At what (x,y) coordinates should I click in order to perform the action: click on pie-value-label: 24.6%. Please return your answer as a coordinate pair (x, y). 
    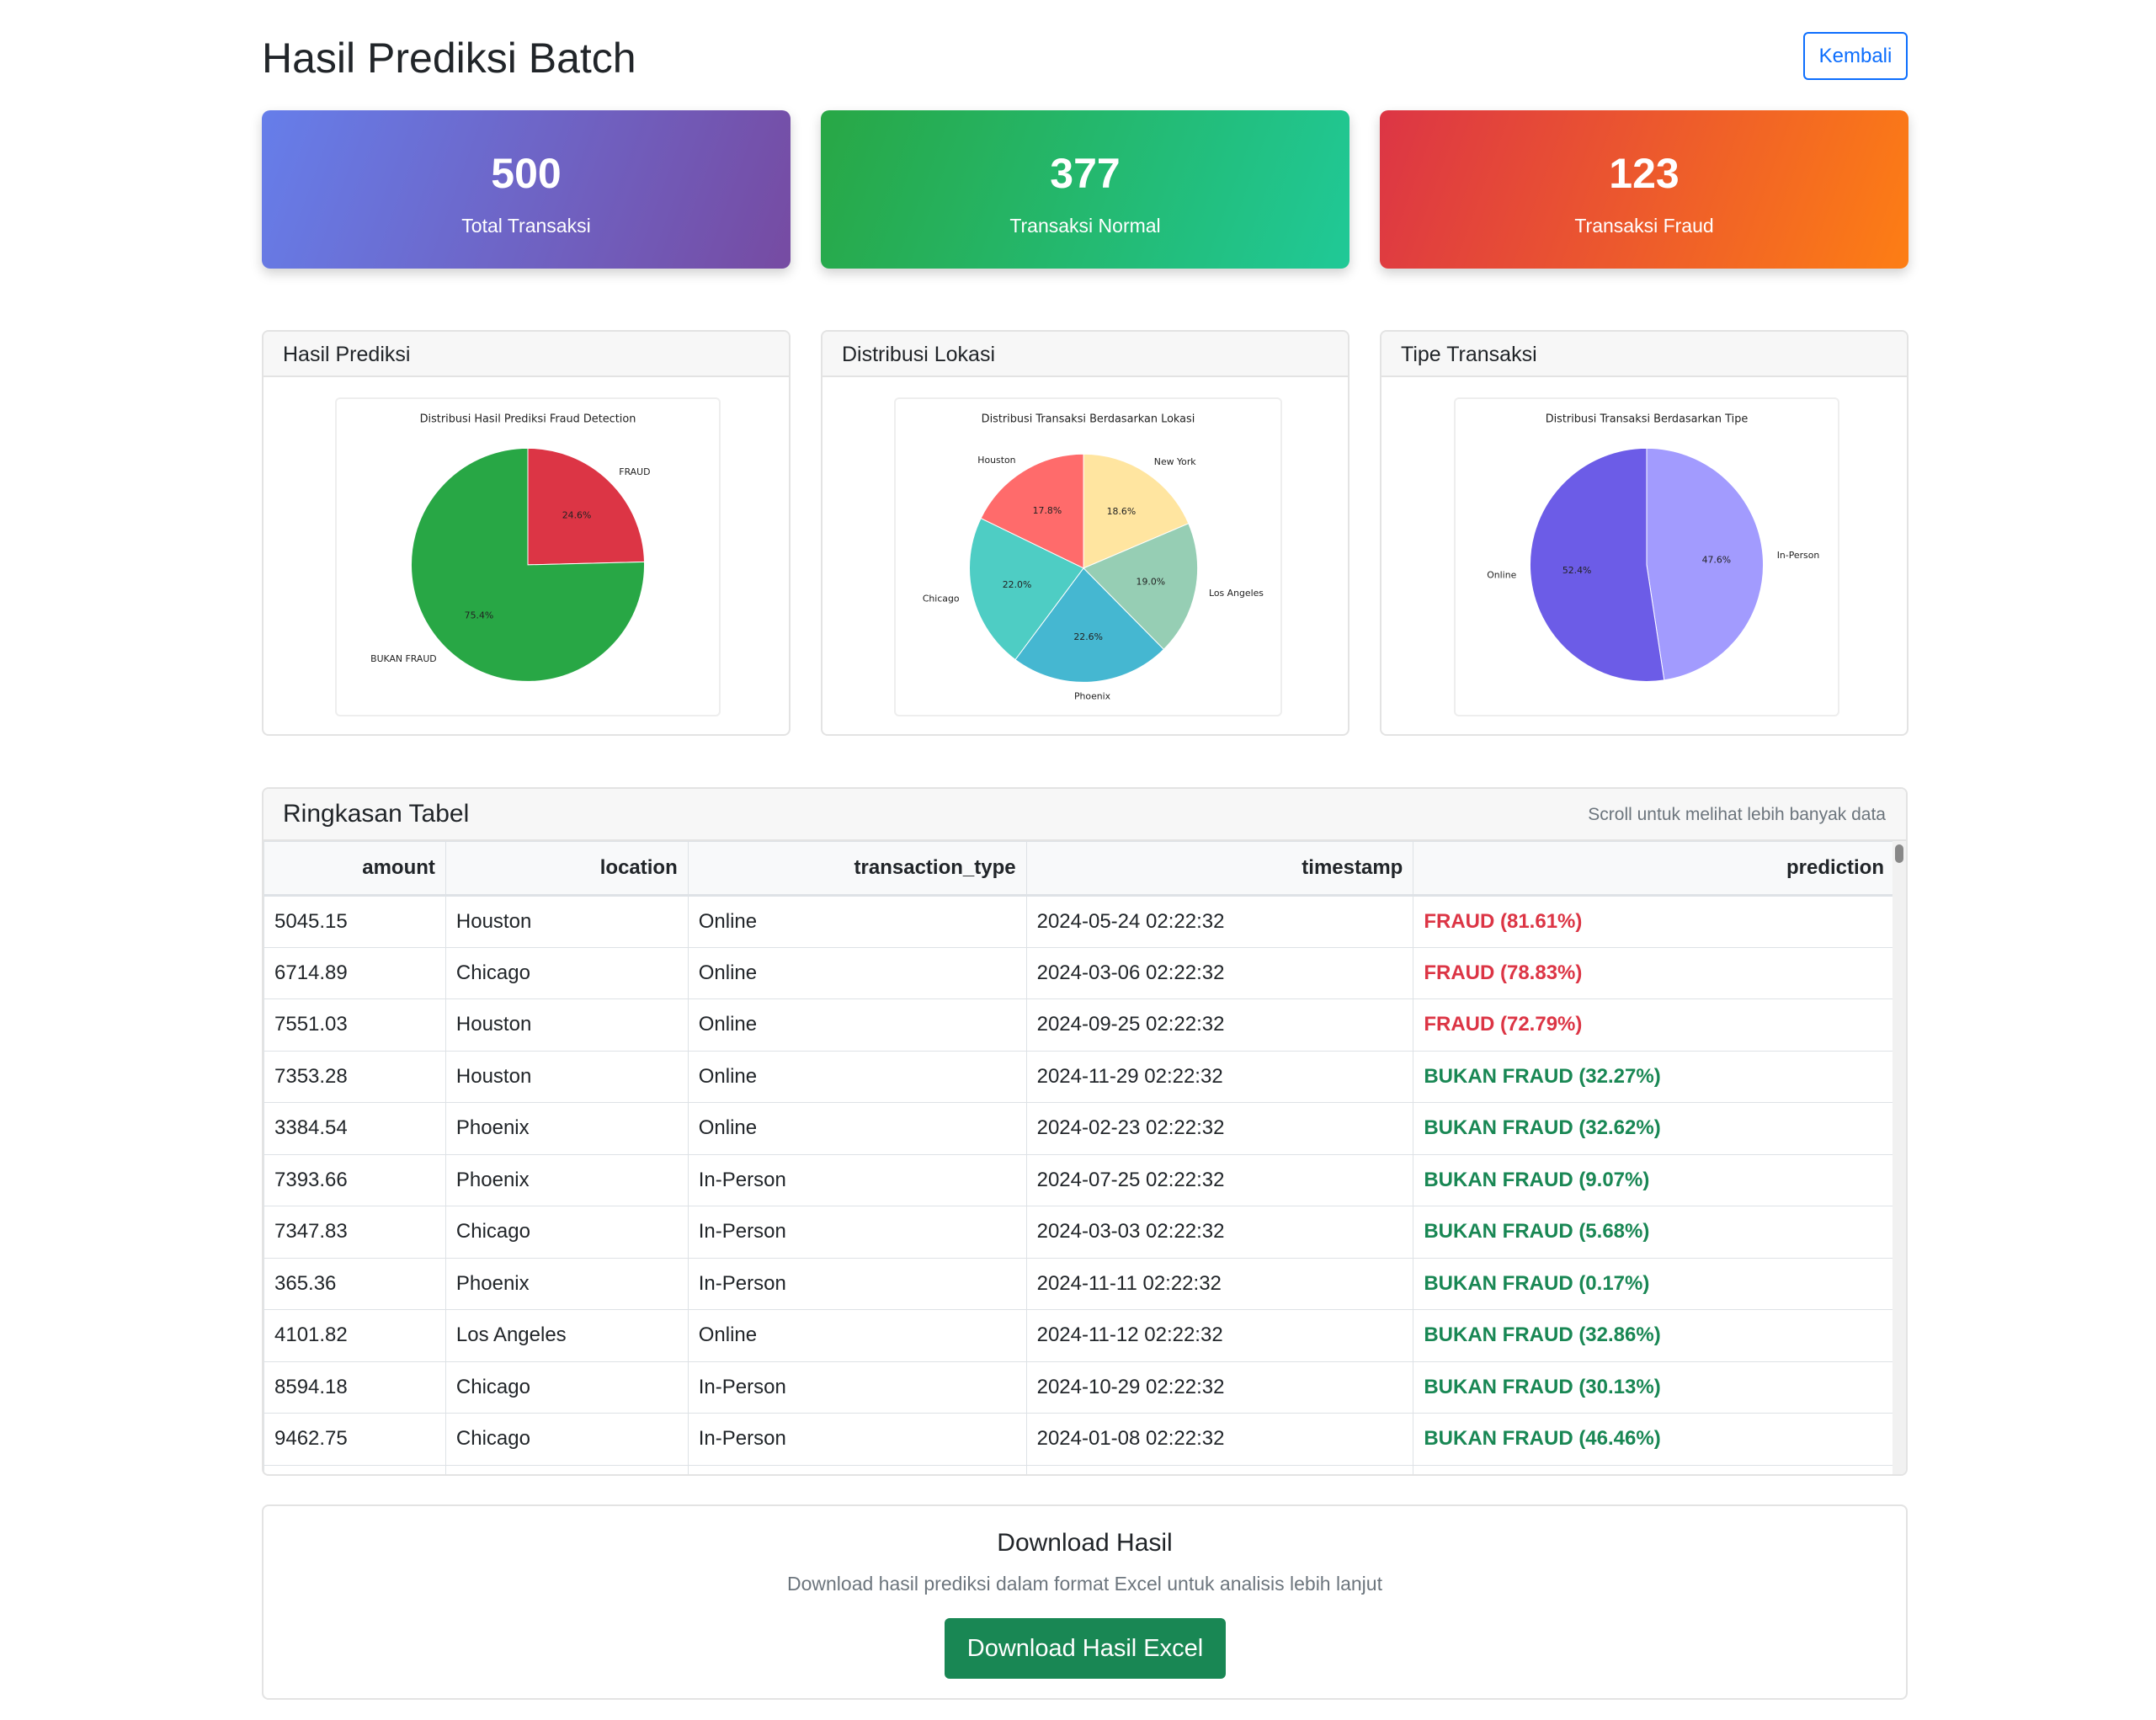
    Looking at the image, I should click on (577, 514).